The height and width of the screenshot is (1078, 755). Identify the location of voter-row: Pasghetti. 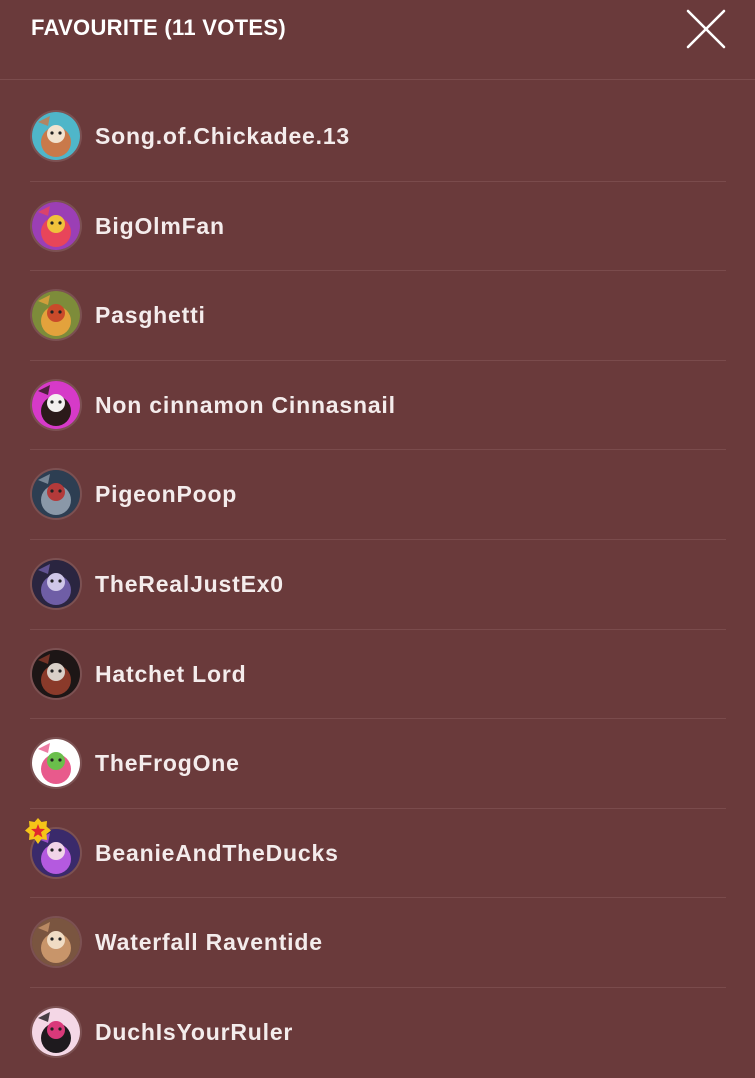
(378, 316).